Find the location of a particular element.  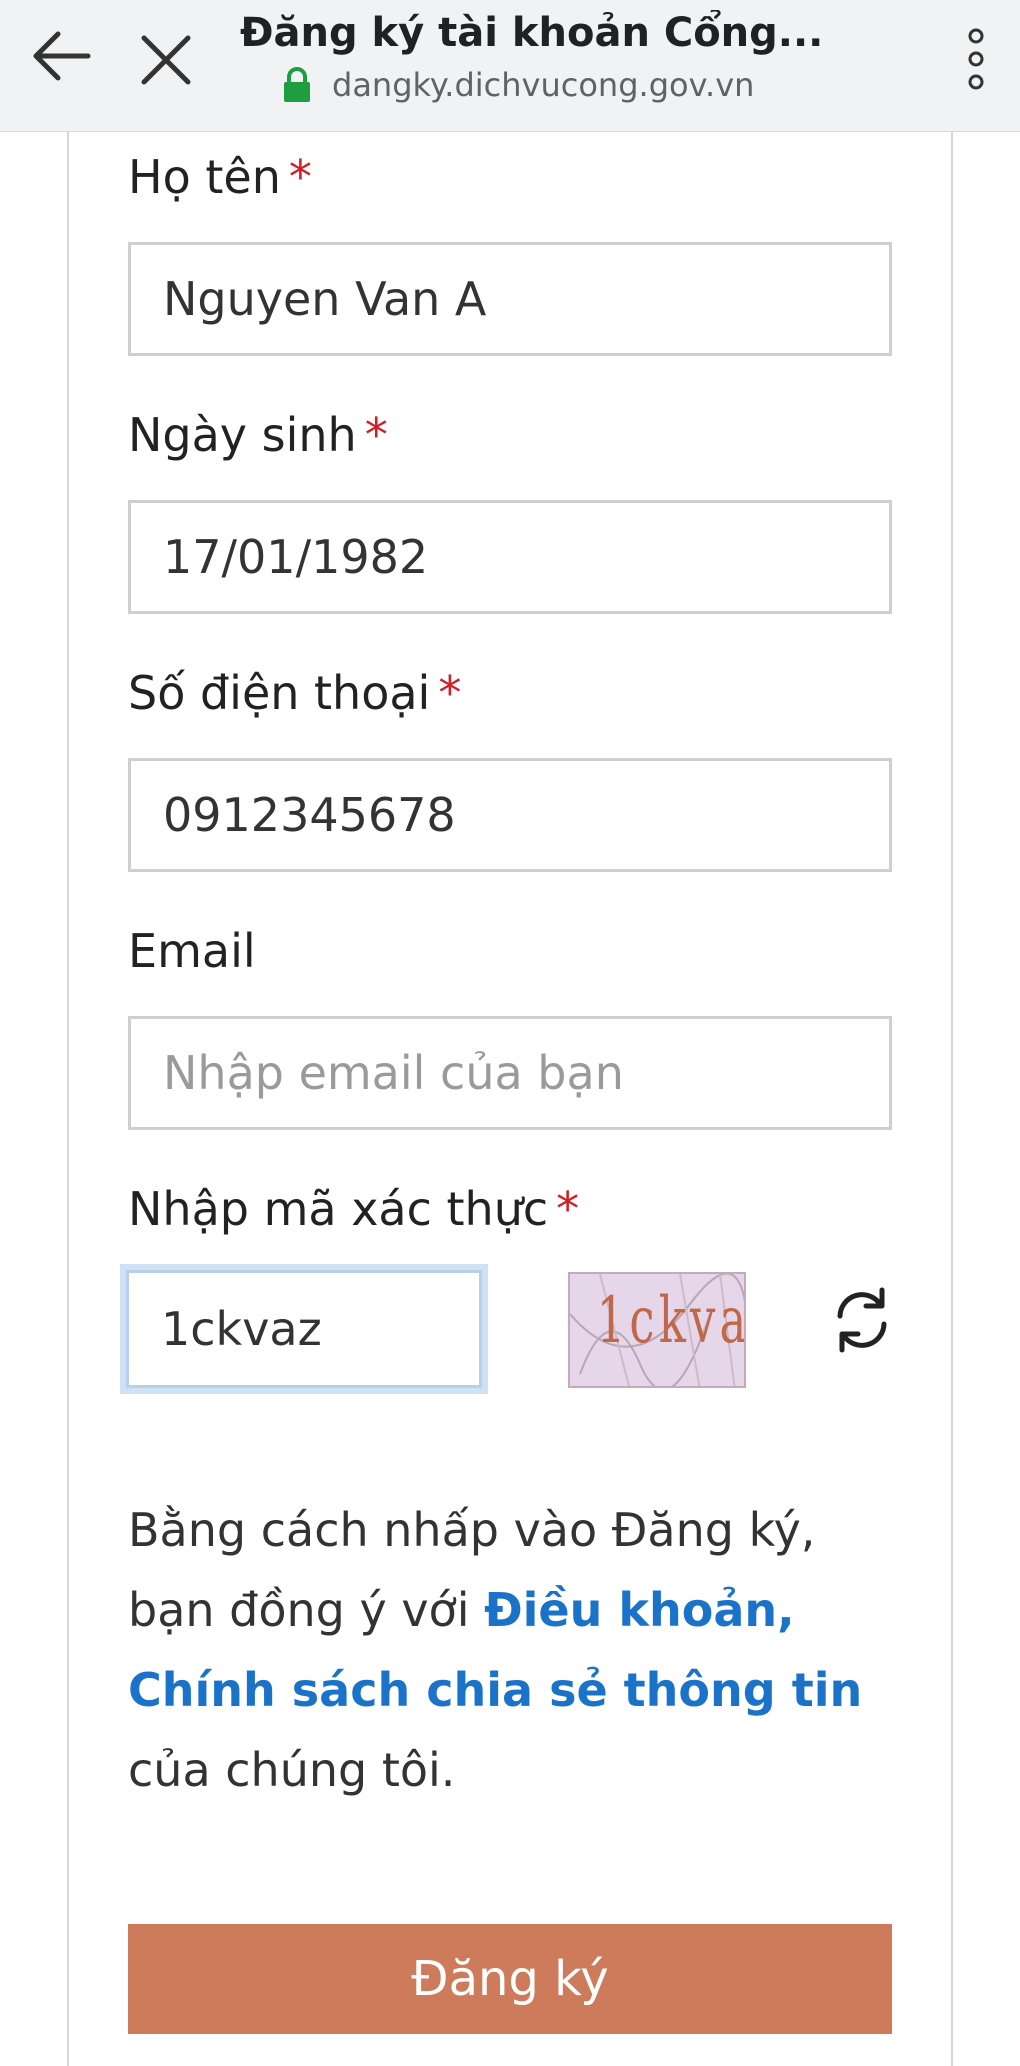

phone-input: 0912345678 is located at coordinates (510, 815).